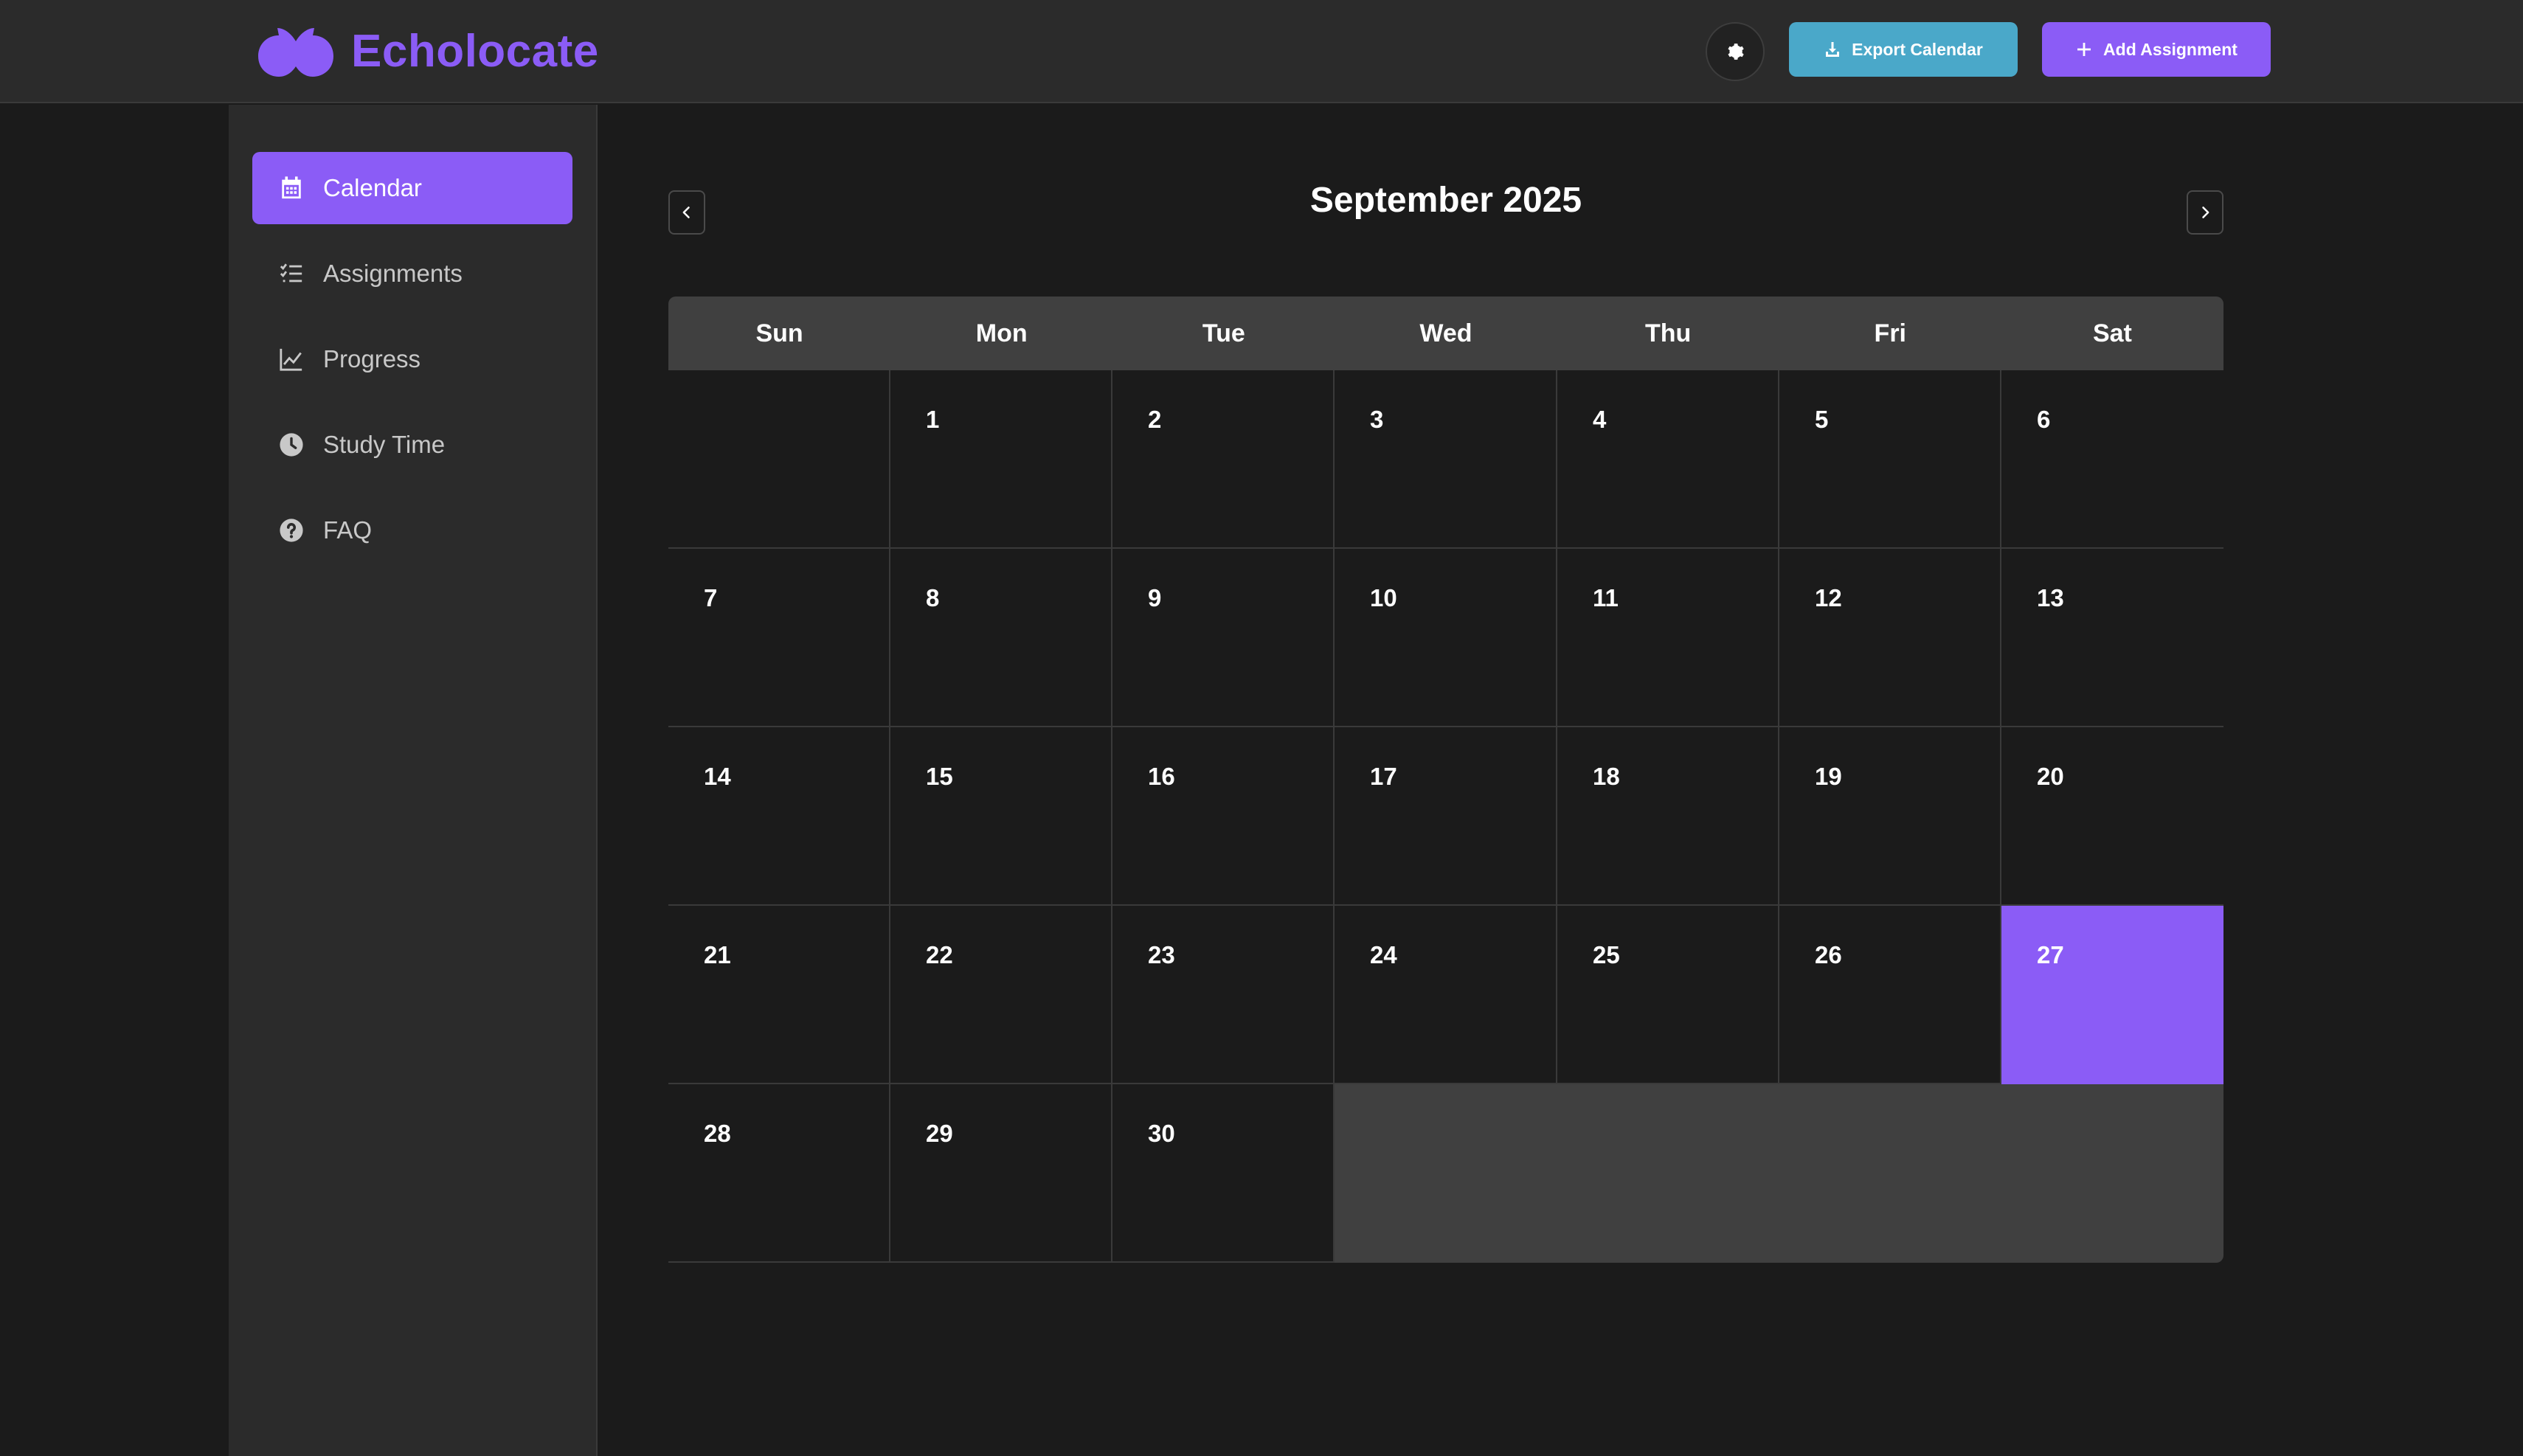  Describe the element at coordinates (1822, 419) in the screenshot. I see `day-number: 5` at that location.